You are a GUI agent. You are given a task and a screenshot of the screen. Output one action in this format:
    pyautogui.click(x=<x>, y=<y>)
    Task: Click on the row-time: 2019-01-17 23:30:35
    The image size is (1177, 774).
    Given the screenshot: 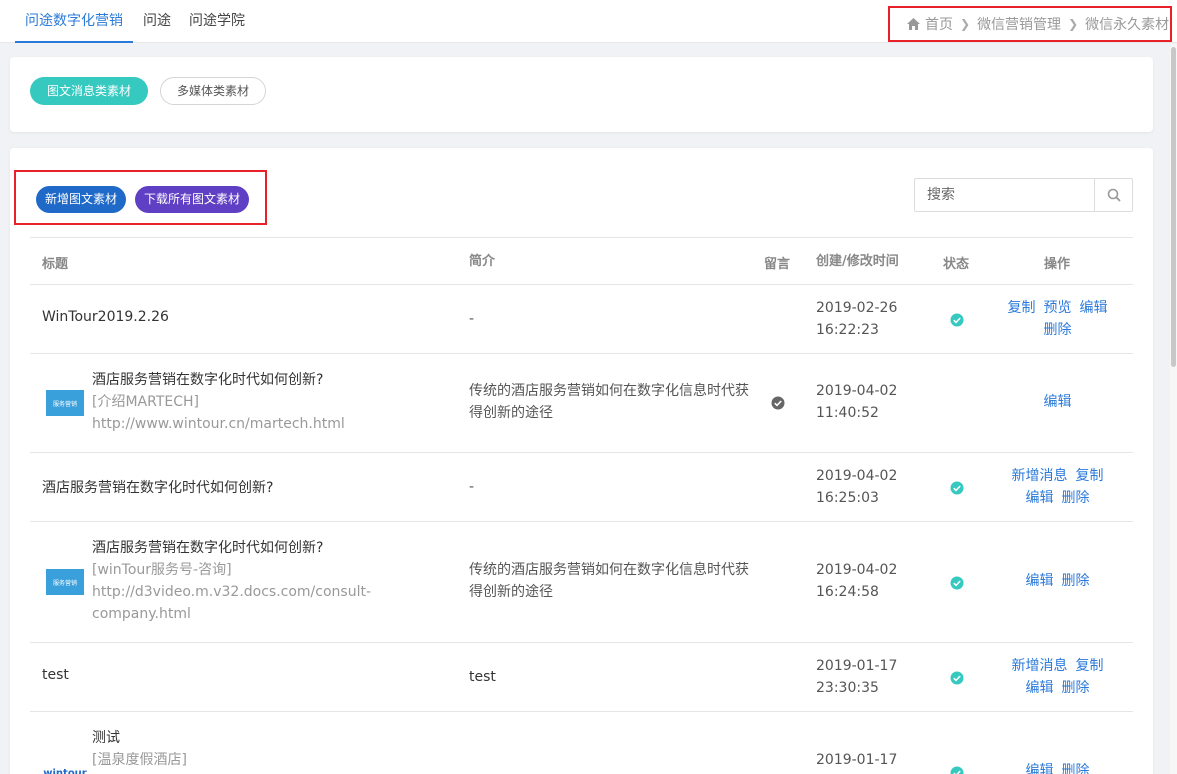 What is the action you would take?
    pyautogui.click(x=856, y=677)
    